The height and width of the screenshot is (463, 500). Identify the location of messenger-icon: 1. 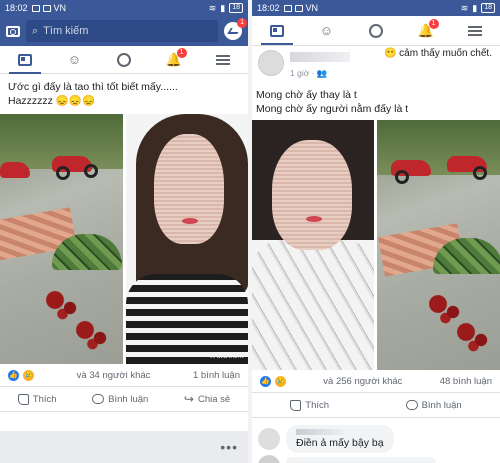
(235, 29).